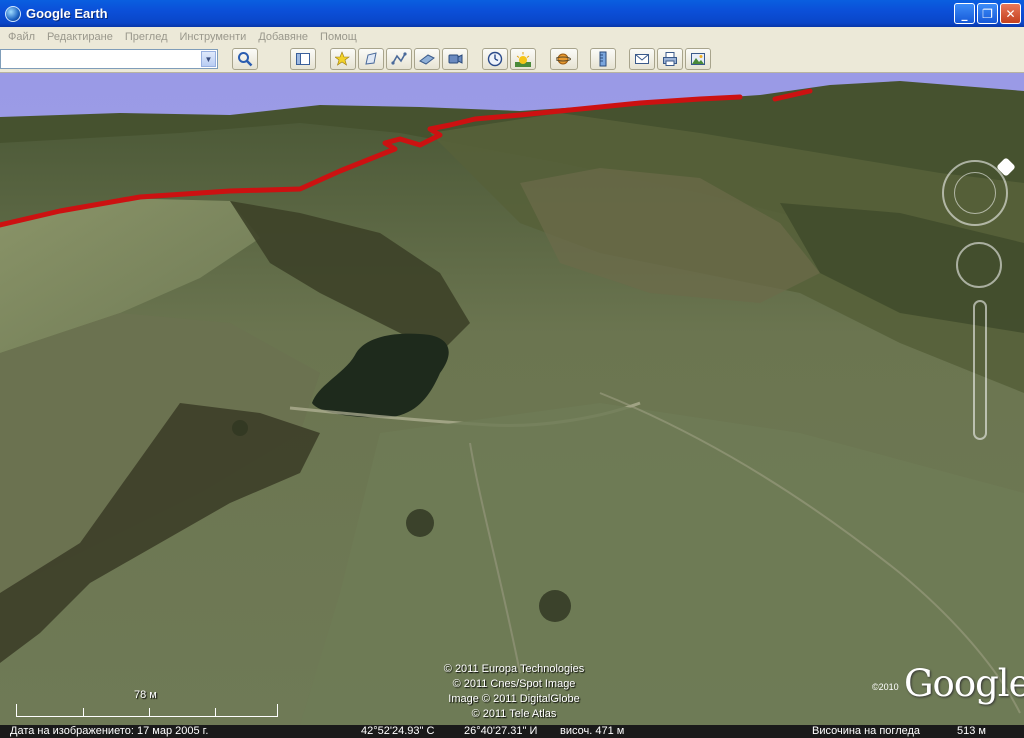 This screenshot has width=1024, height=738. I want to click on copyright-line: Image © 2011 DigitalGlobe, so click(514, 699).